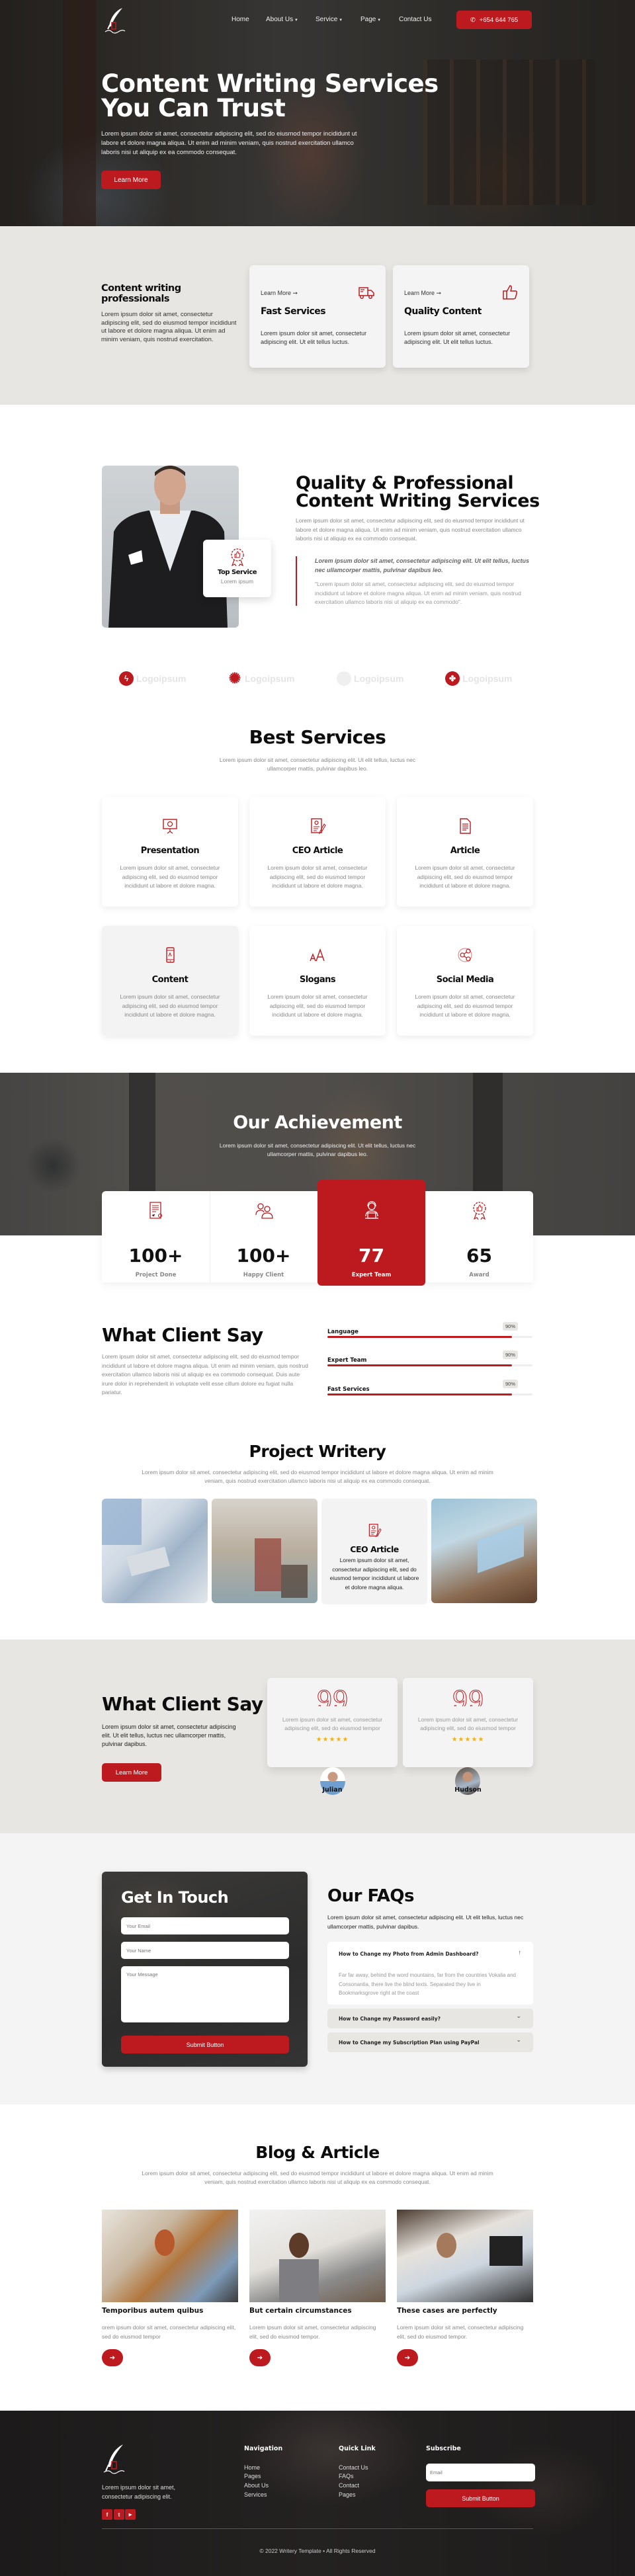 The height and width of the screenshot is (2576, 635). What do you see at coordinates (130, 2514) in the screenshot?
I see `youtube-icon: ▶` at bounding box center [130, 2514].